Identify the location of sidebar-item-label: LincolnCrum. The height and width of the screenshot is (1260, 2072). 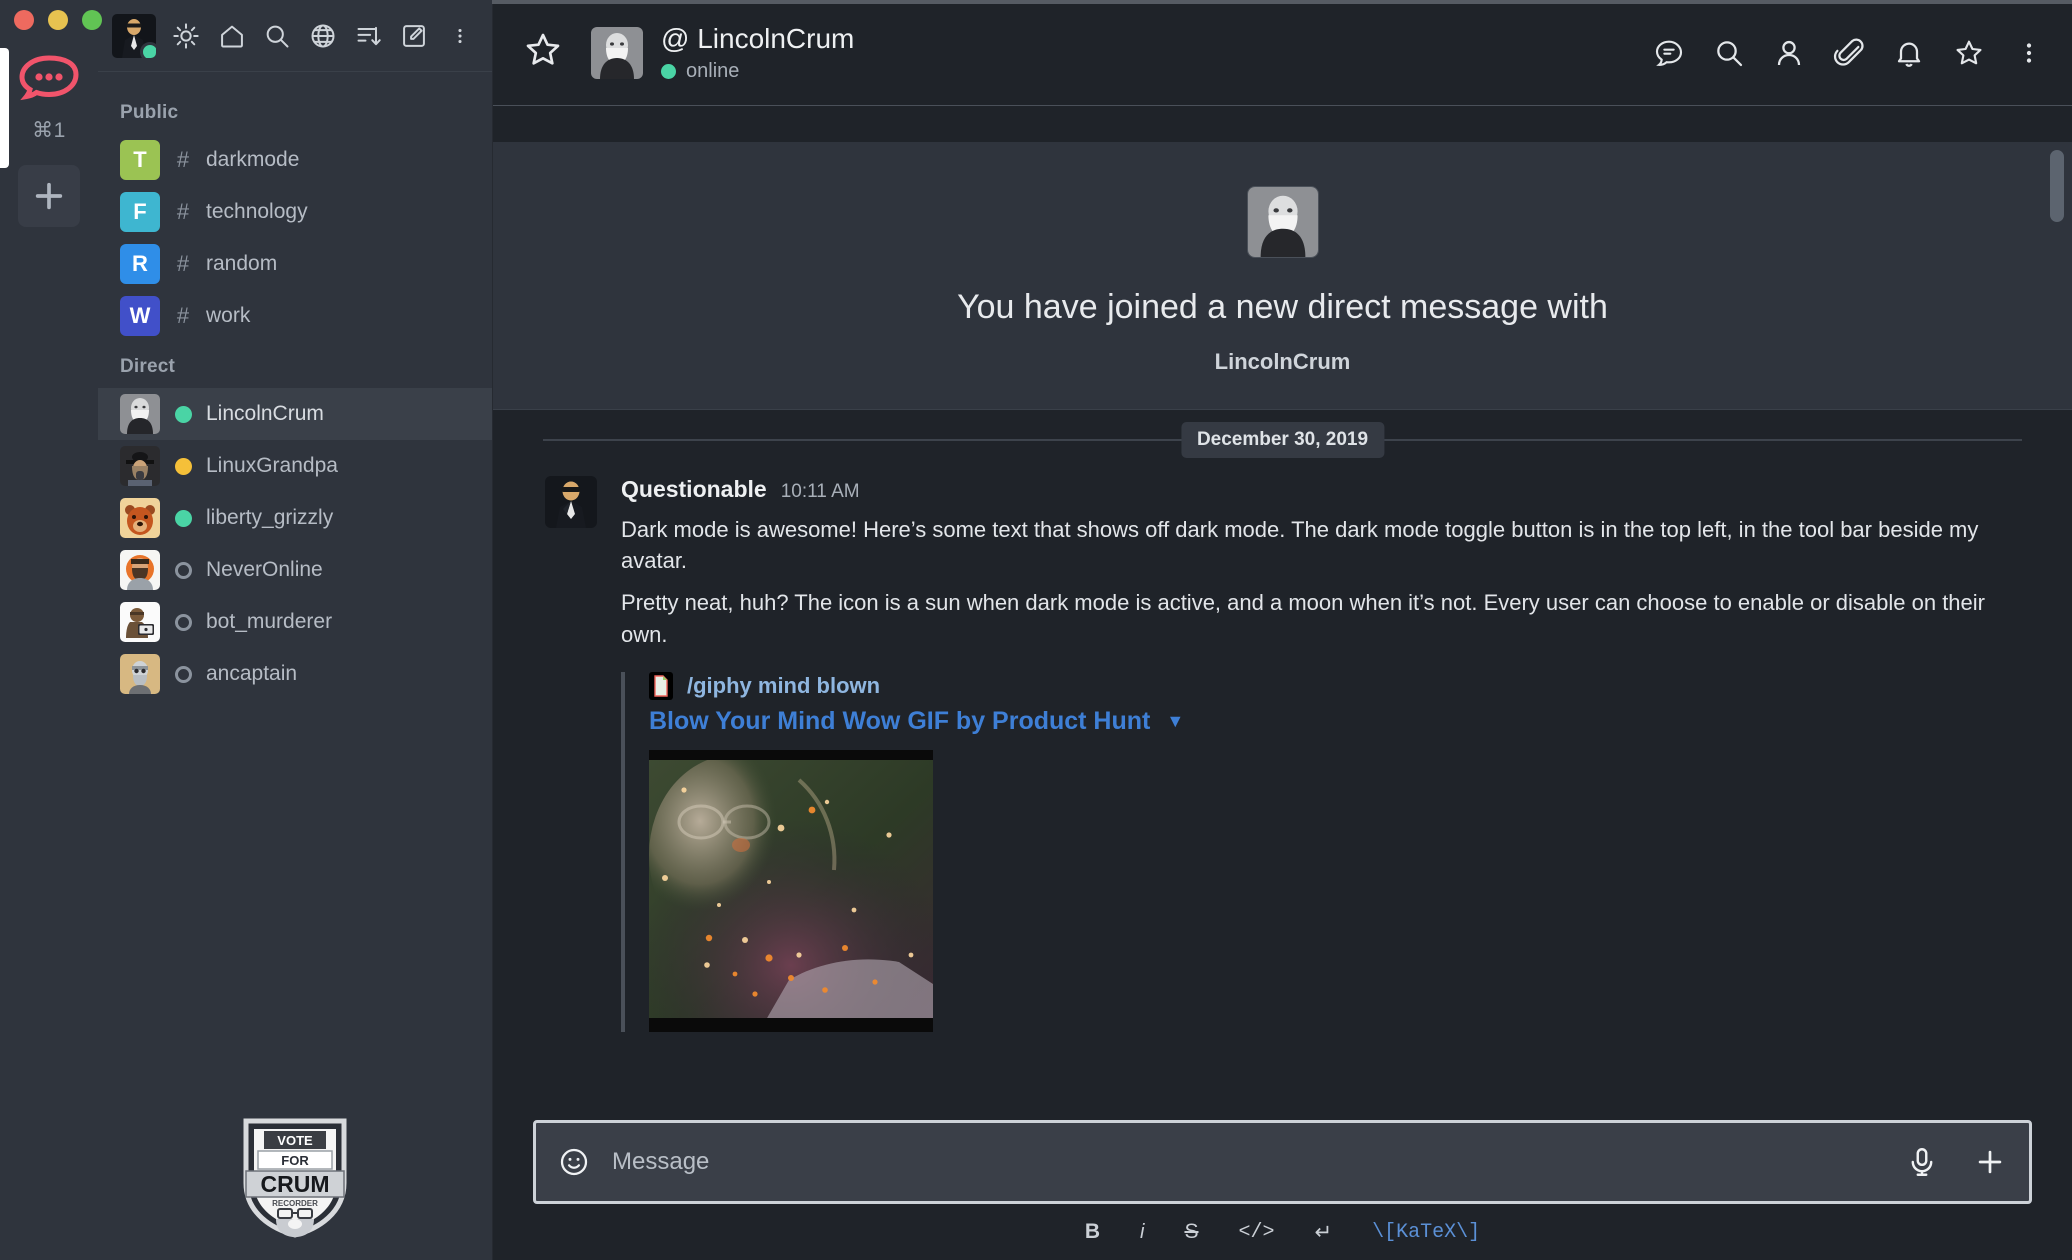
(265, 413).